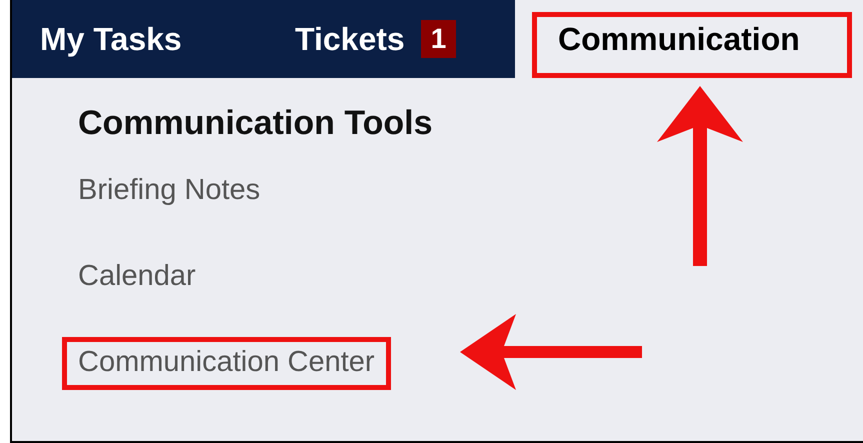 This screenshot has width=863, height=443. Describe the element at coordinates (391, 39) in the screenshot. I see `nav-tab: Tickets 1` at that location.